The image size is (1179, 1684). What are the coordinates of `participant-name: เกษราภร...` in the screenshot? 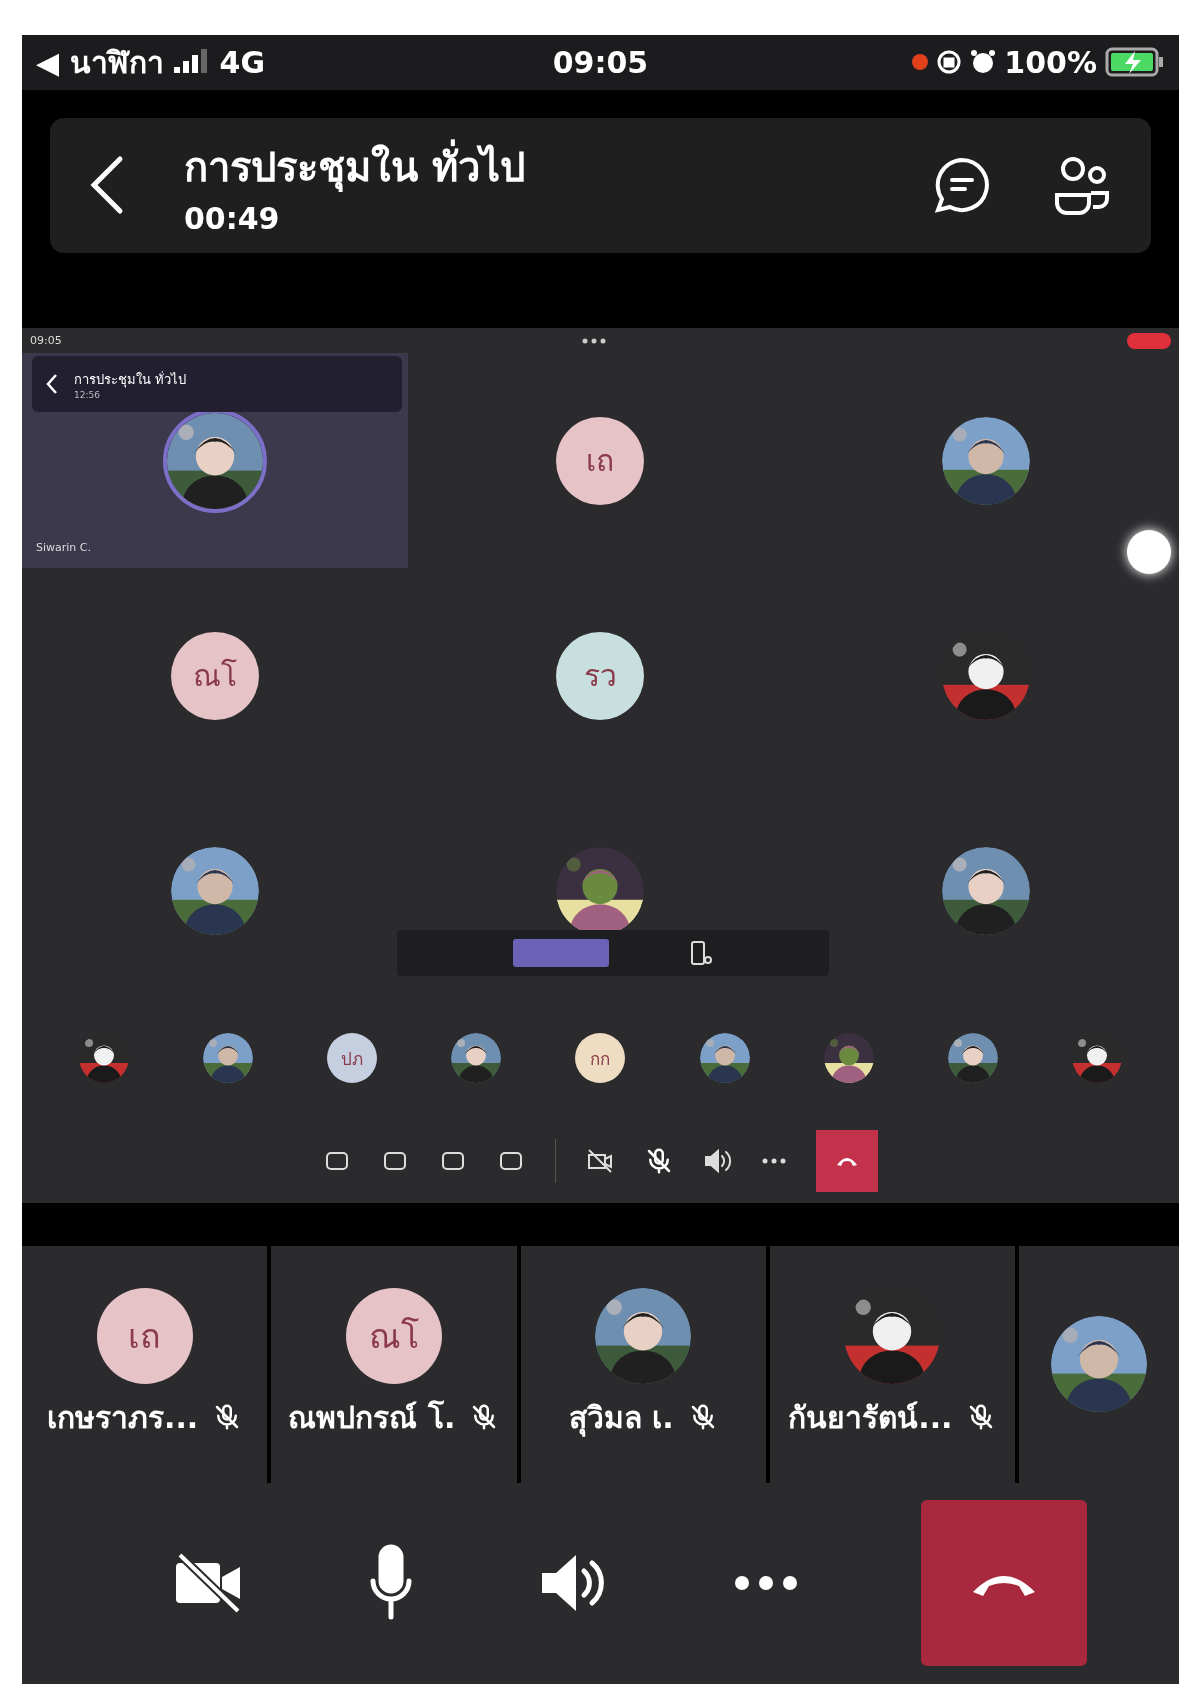 It's located at (123, 1418).